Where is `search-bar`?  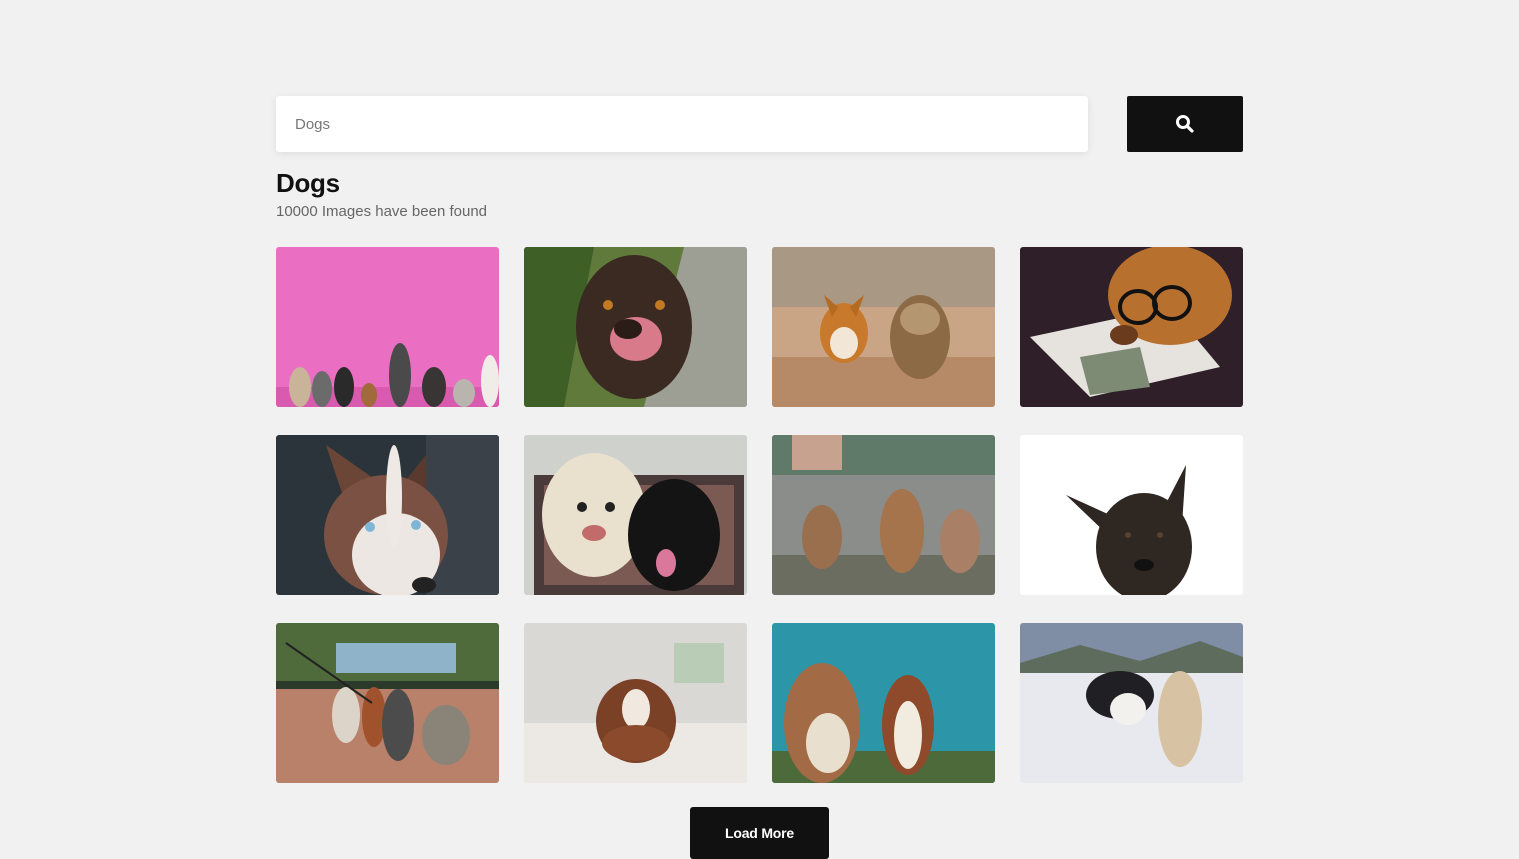
search-bar is located at coordinates (759, 124).